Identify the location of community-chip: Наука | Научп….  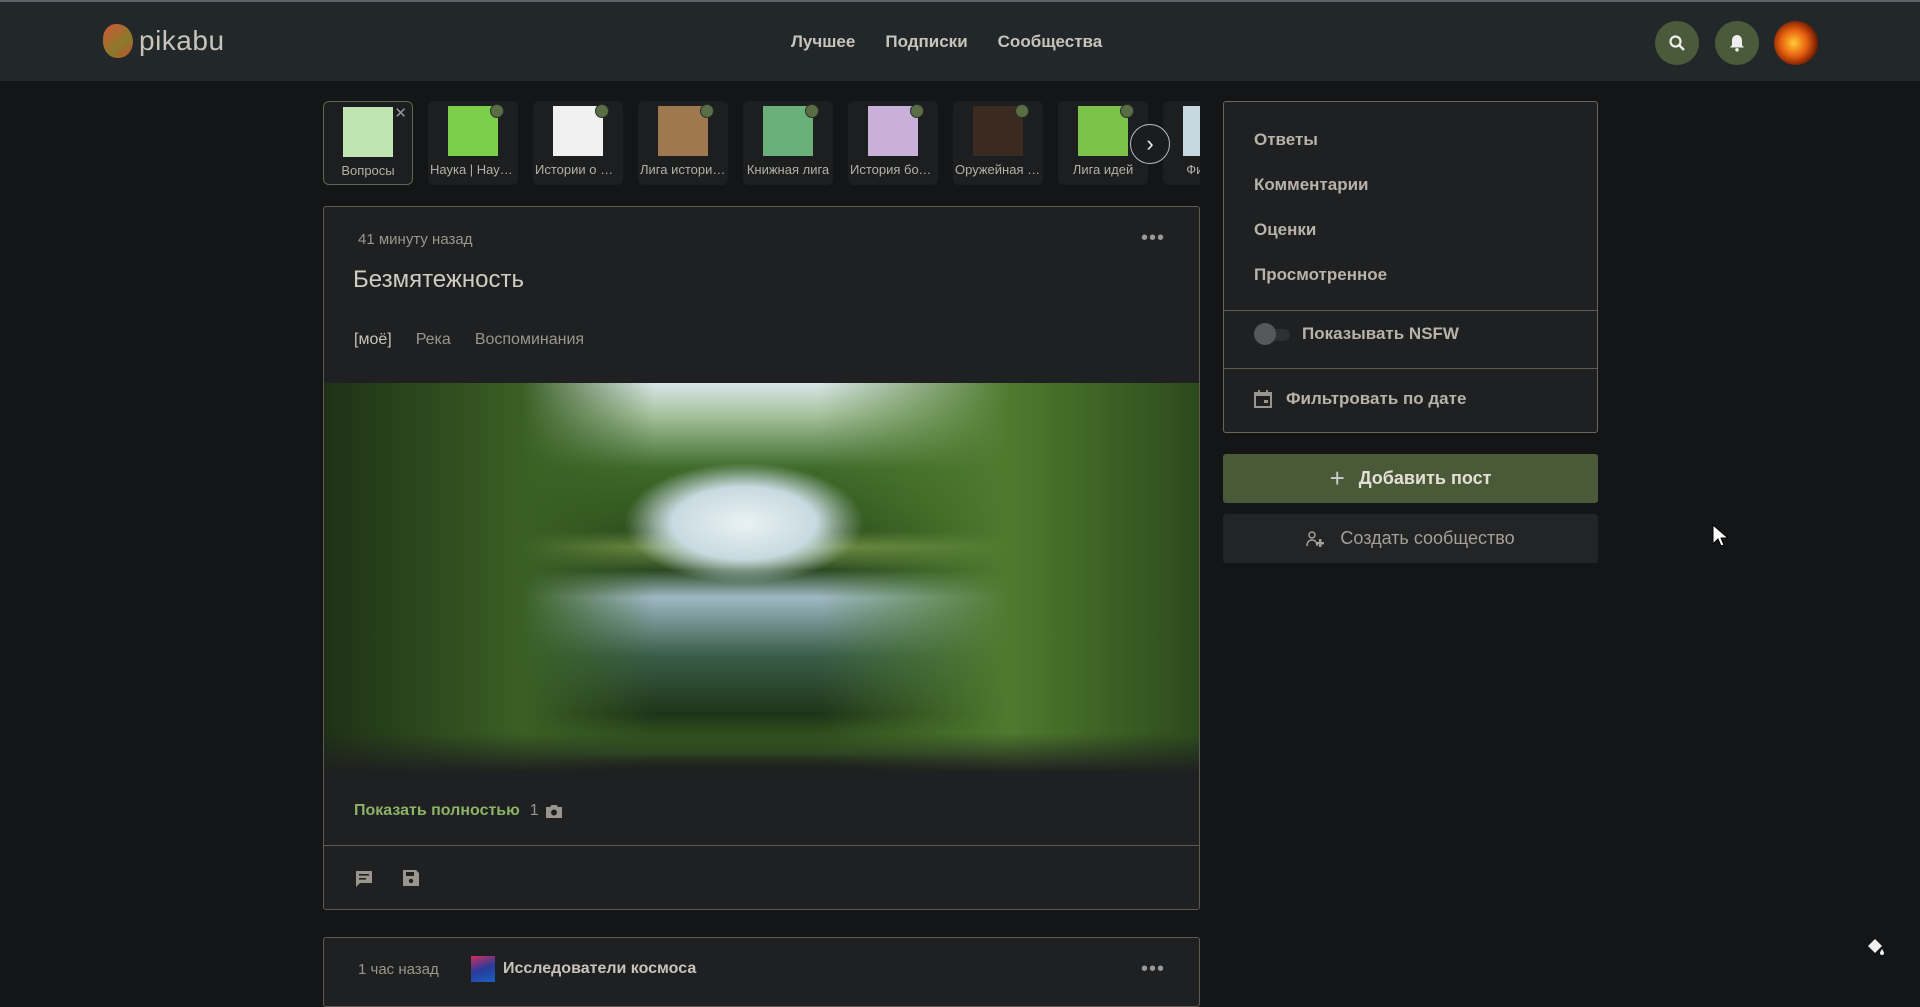
(473, 143).